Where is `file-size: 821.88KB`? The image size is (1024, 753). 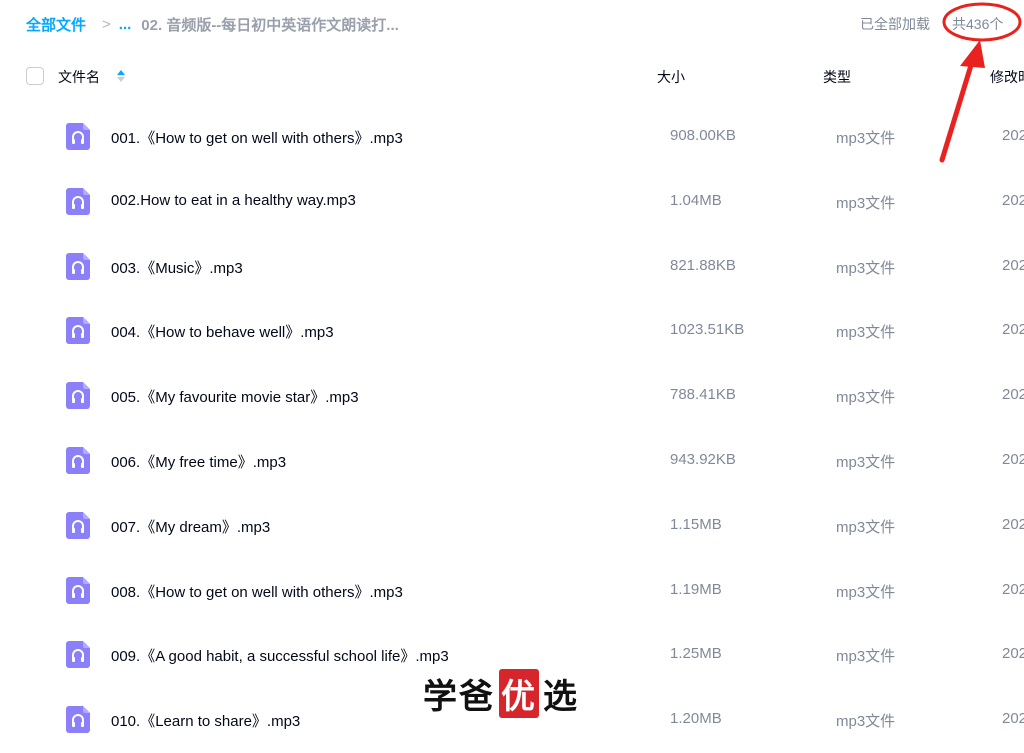 file-size: 821.88KB is located at coordinates (703, 265).